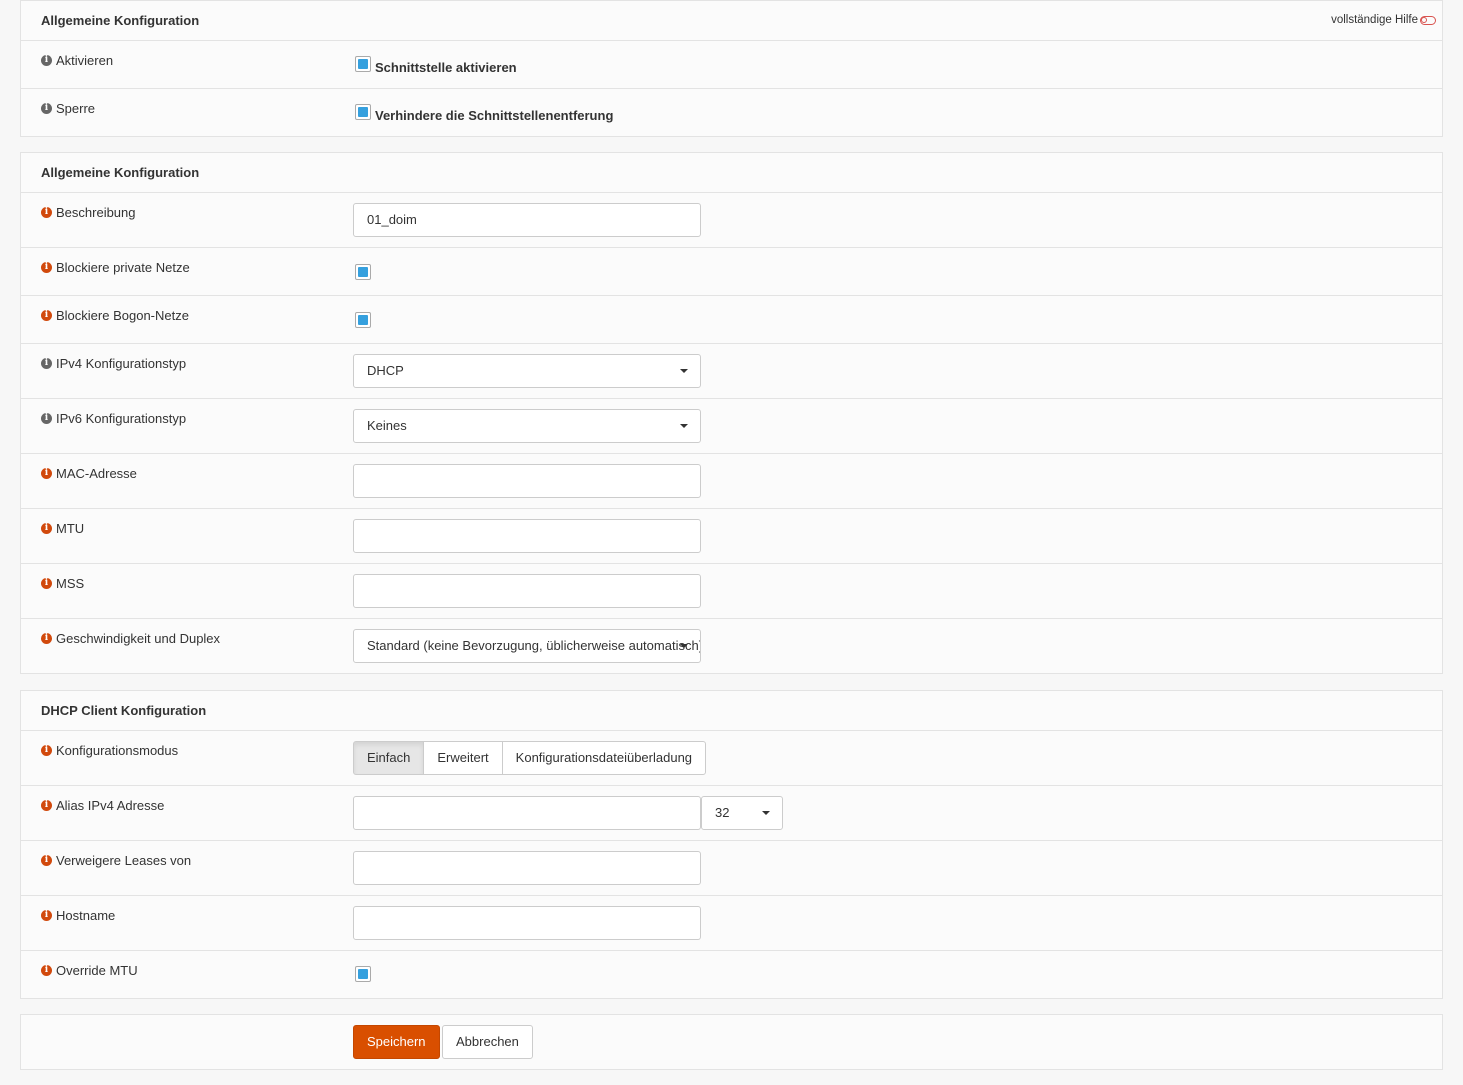 The image size is (1463, 1085). I want to click on panel-title: DHCP Client Konfiguration, so click(124, 710).